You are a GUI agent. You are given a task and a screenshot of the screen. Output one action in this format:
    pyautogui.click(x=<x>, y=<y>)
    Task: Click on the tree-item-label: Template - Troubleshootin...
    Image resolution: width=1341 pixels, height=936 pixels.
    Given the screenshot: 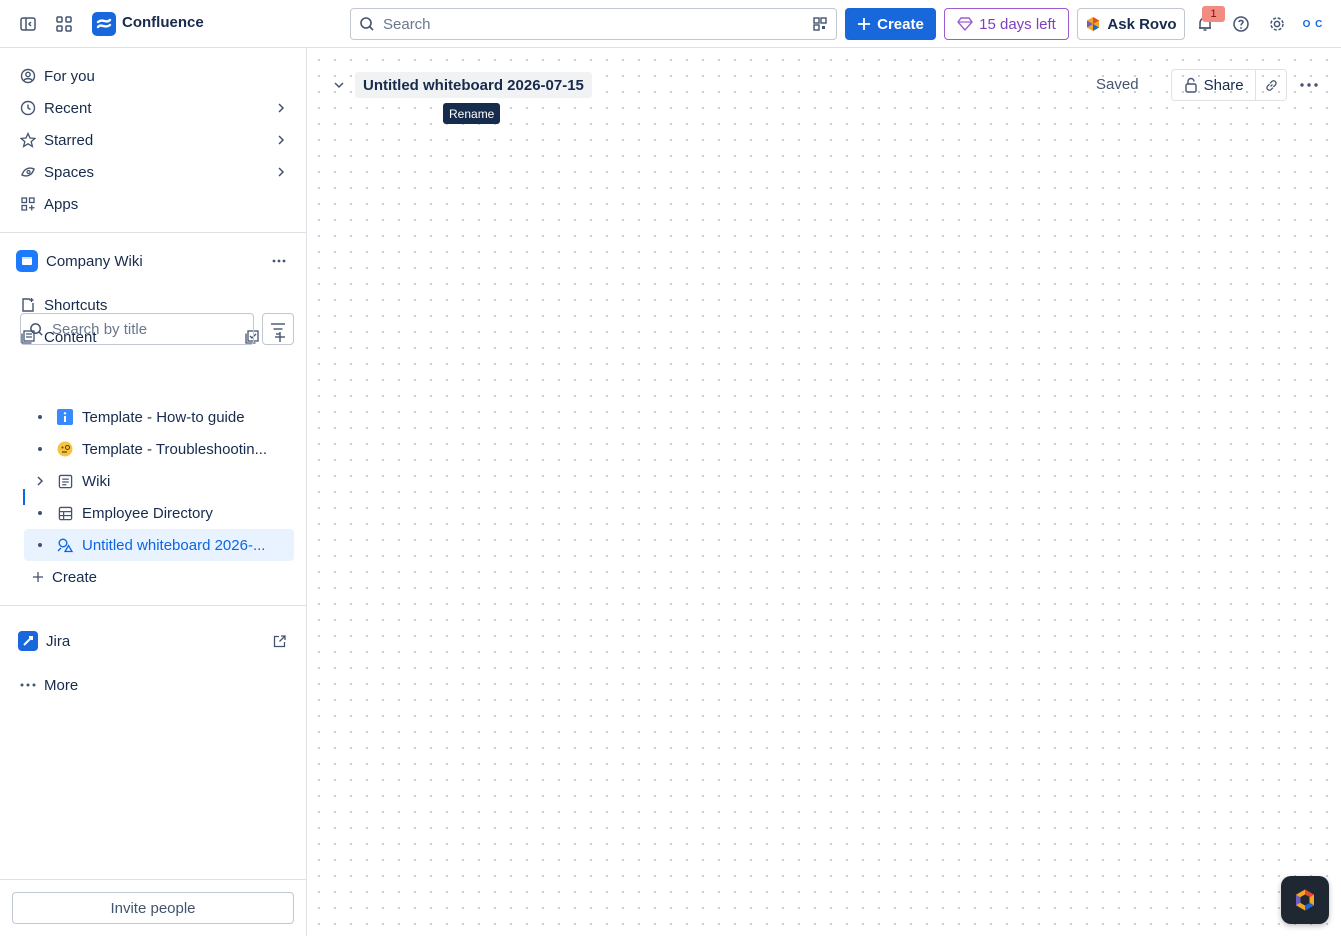 What is the action you would take?
    pyautogui.click(x=175, y=449)
    